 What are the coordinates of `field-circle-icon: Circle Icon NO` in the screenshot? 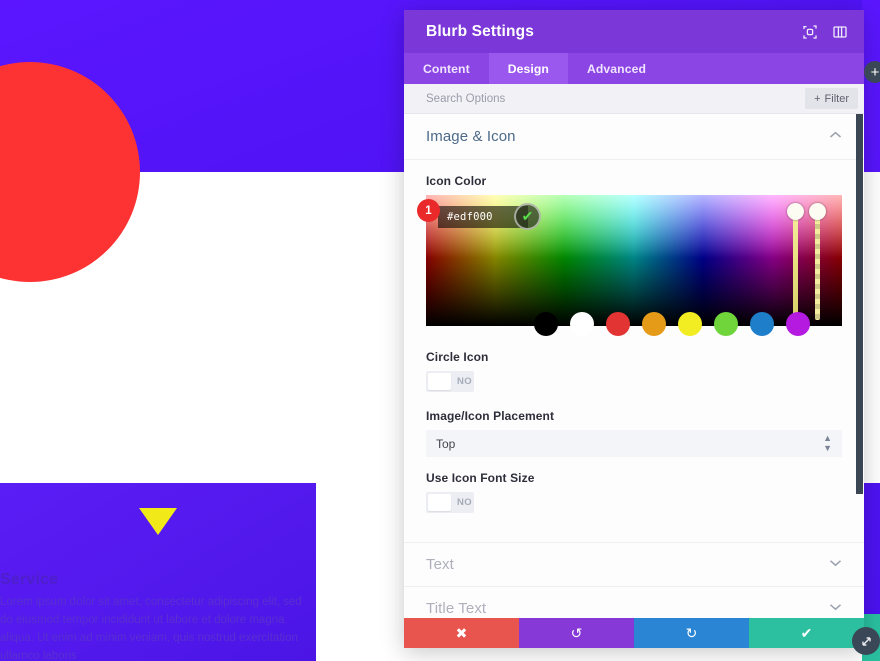 It's located at (634, 372).